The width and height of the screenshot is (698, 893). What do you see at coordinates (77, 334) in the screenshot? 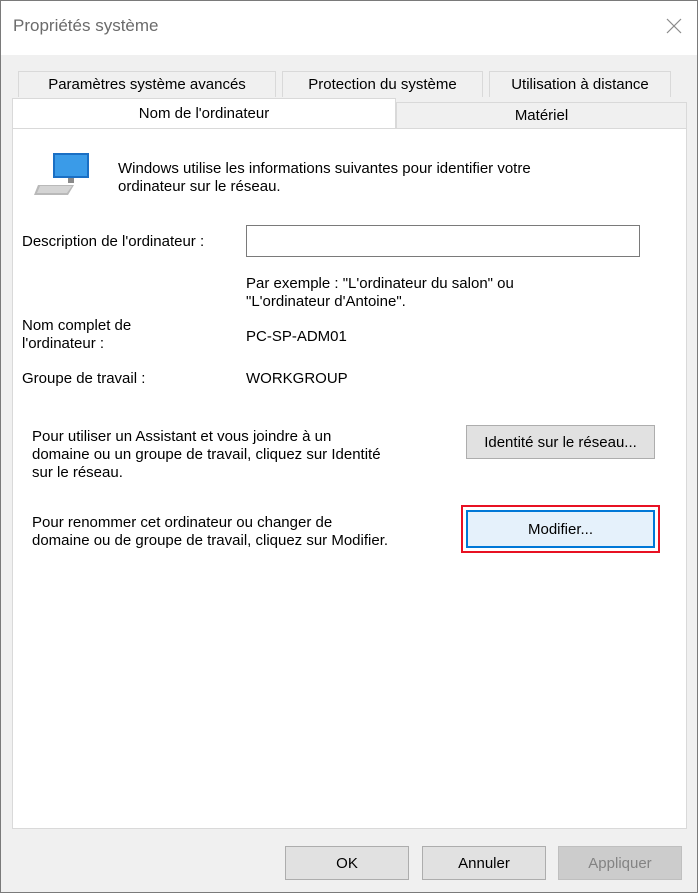
I see `full-name-label: Nom complet de l'ordinateur :` at bounding box center [77, 334].